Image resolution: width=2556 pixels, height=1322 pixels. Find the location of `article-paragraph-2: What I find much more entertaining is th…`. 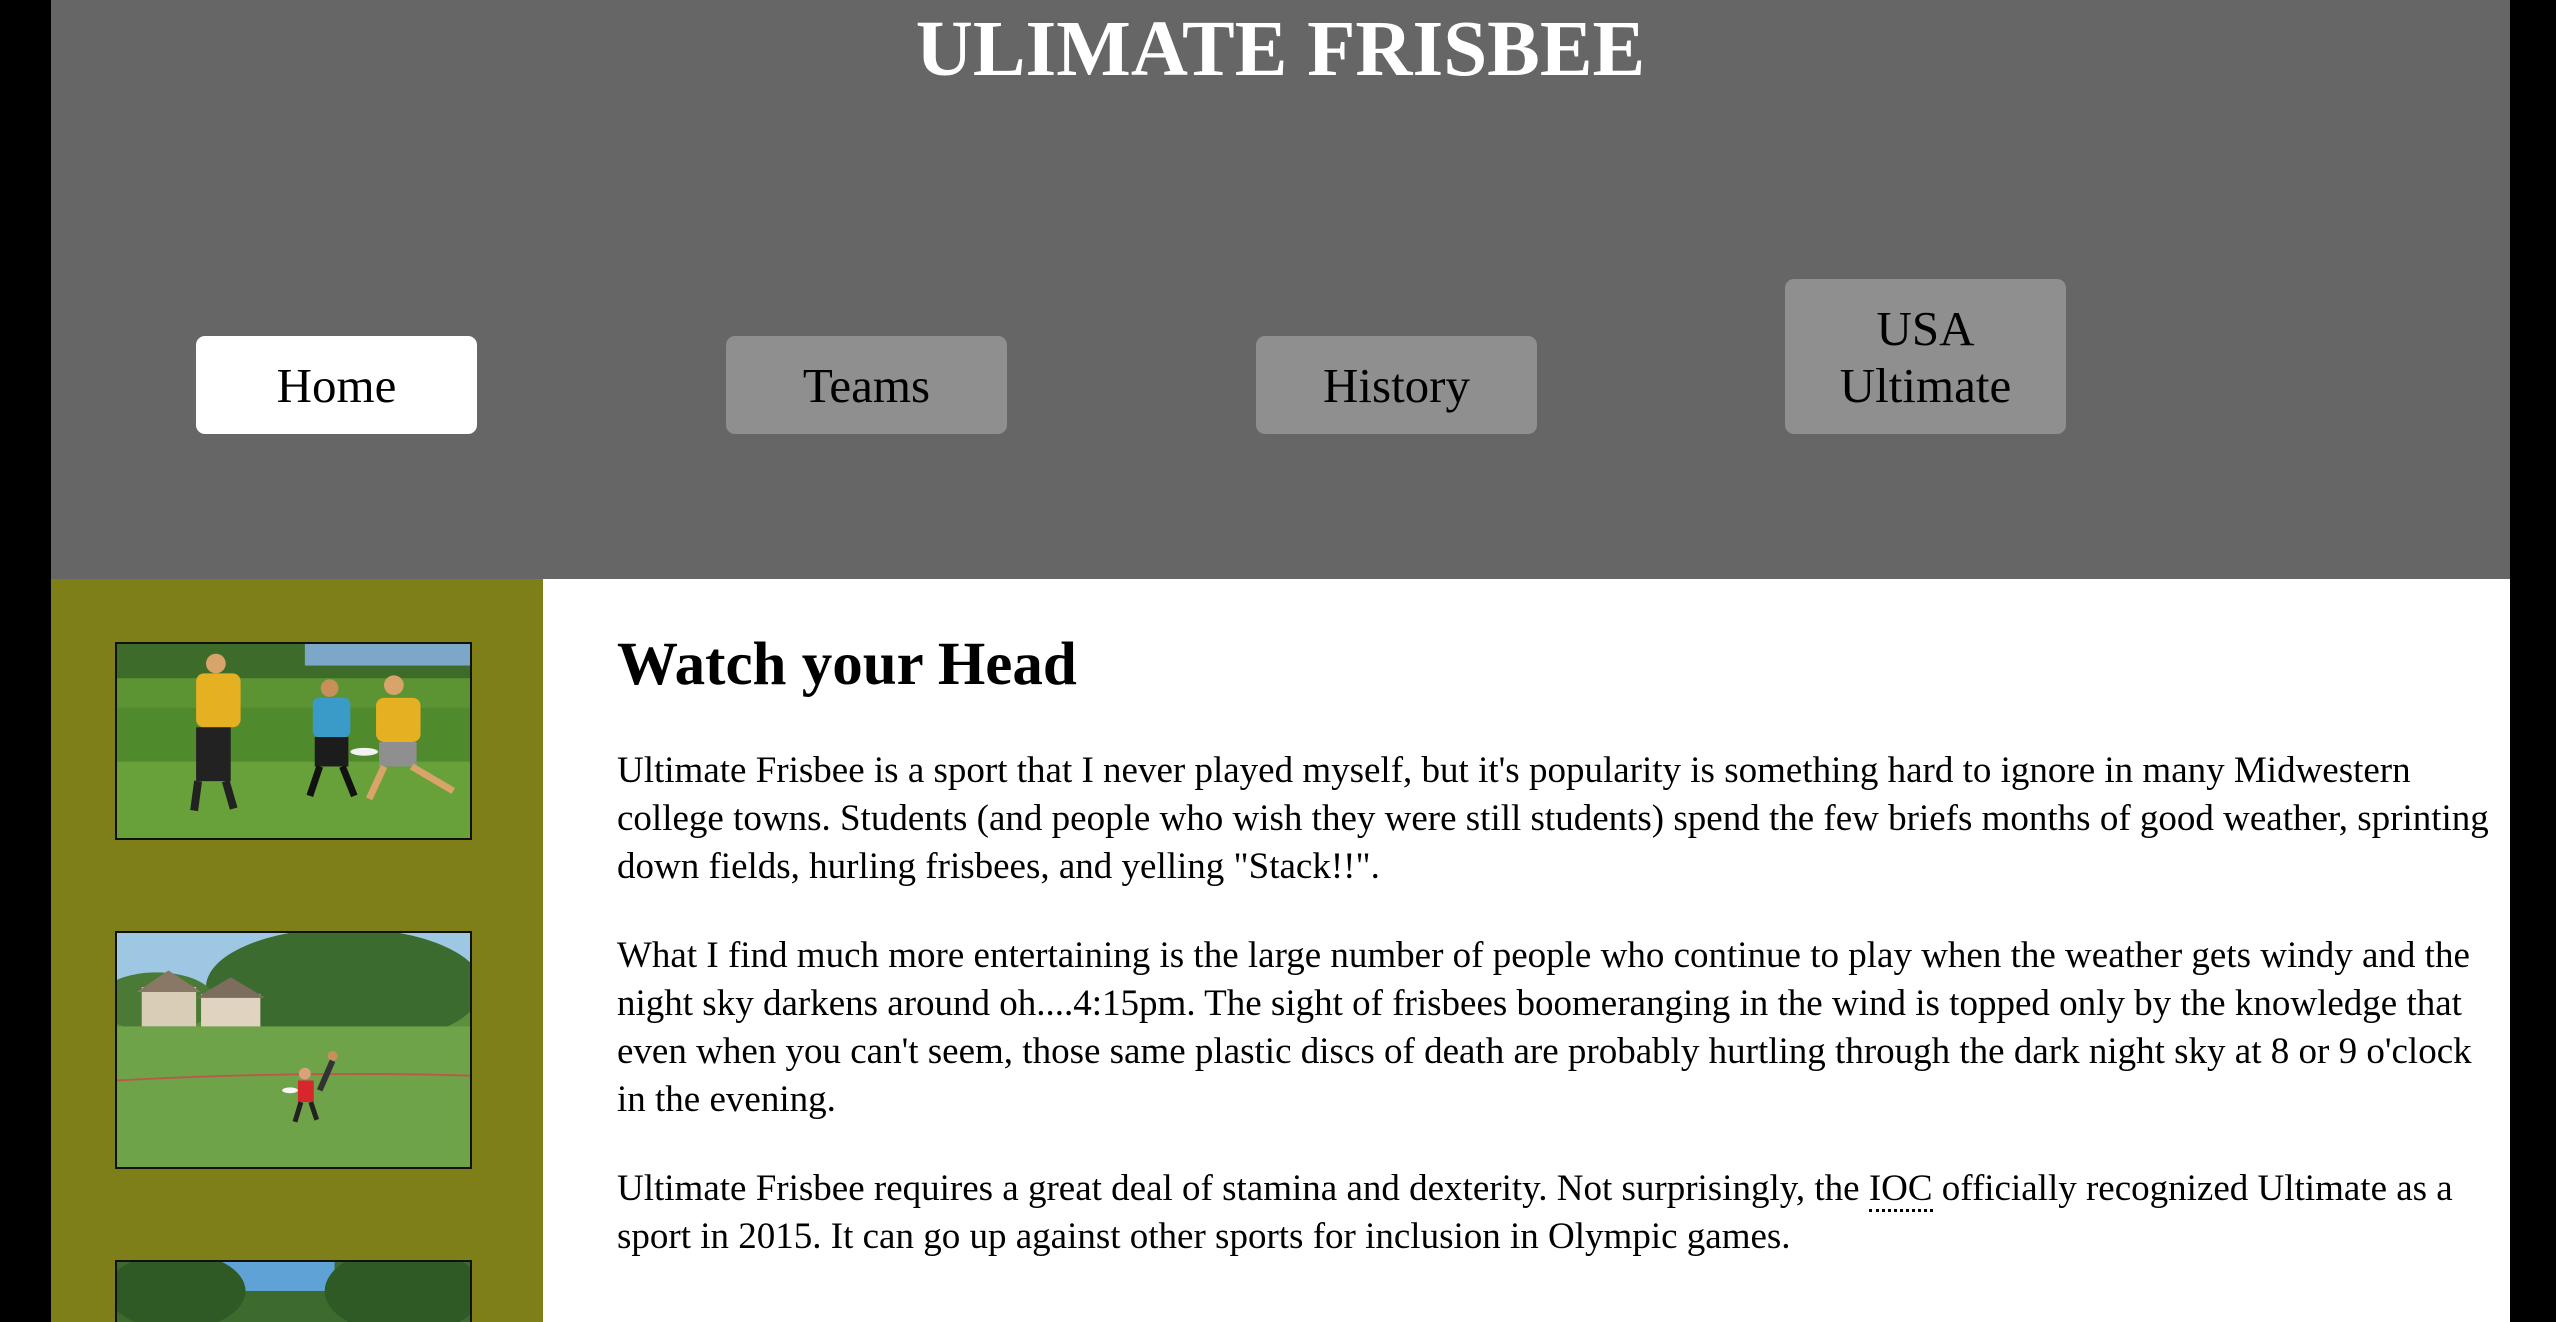

article-paragraph-2: What I find much more entertaining is th… is located at coordinates (1544, 1027).